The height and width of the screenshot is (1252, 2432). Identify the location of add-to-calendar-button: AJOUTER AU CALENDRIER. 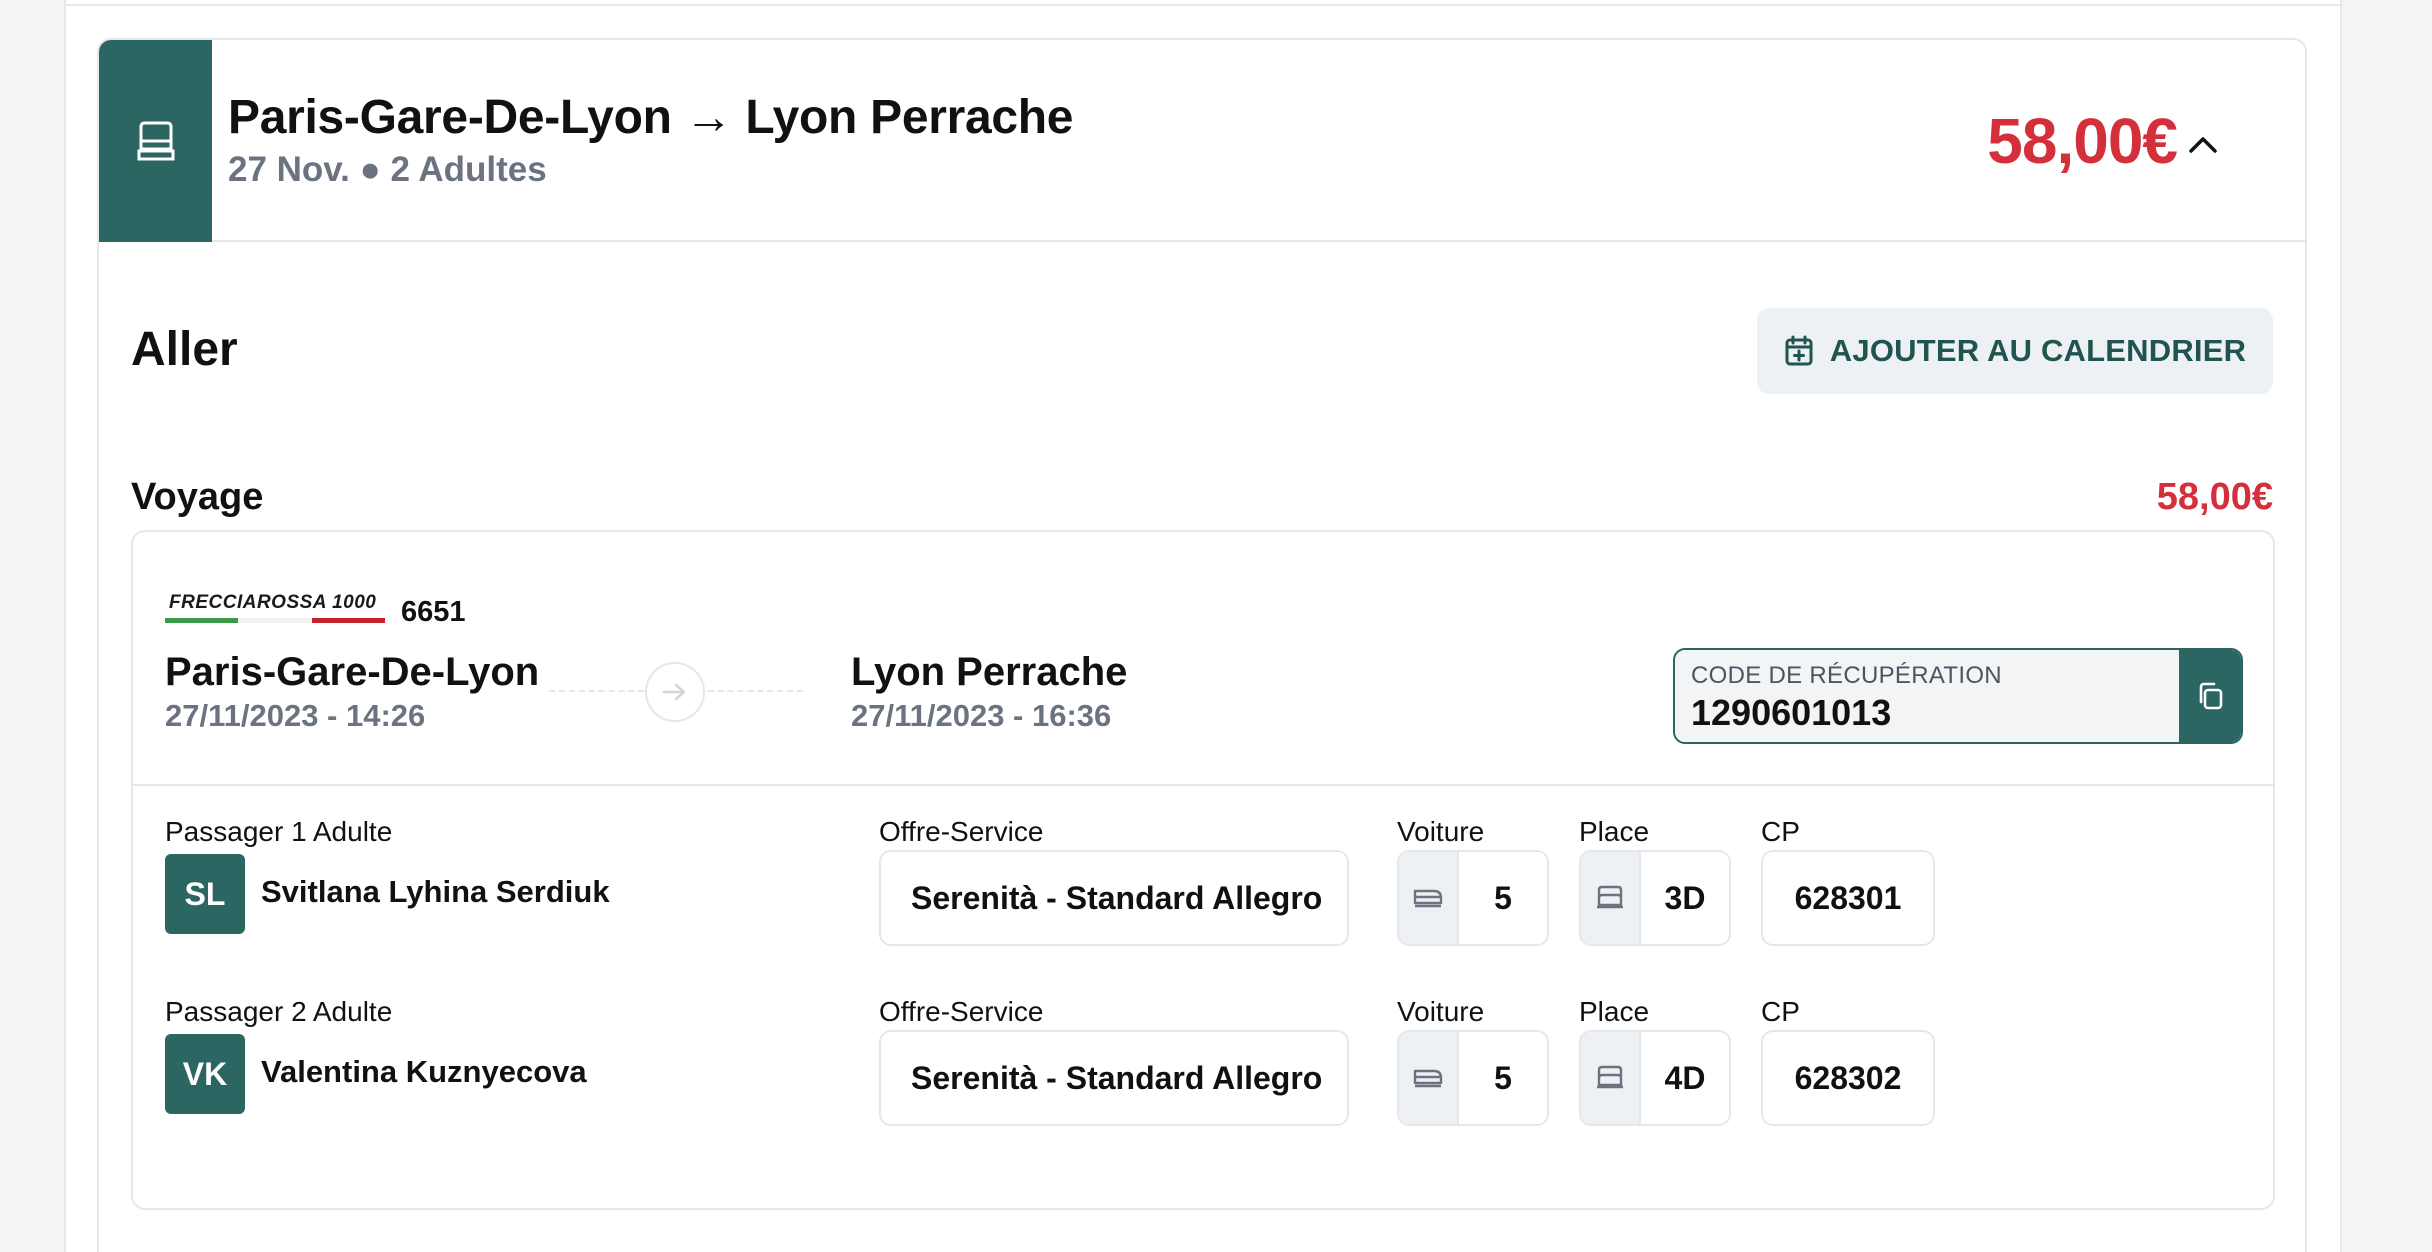
(2015, 351).